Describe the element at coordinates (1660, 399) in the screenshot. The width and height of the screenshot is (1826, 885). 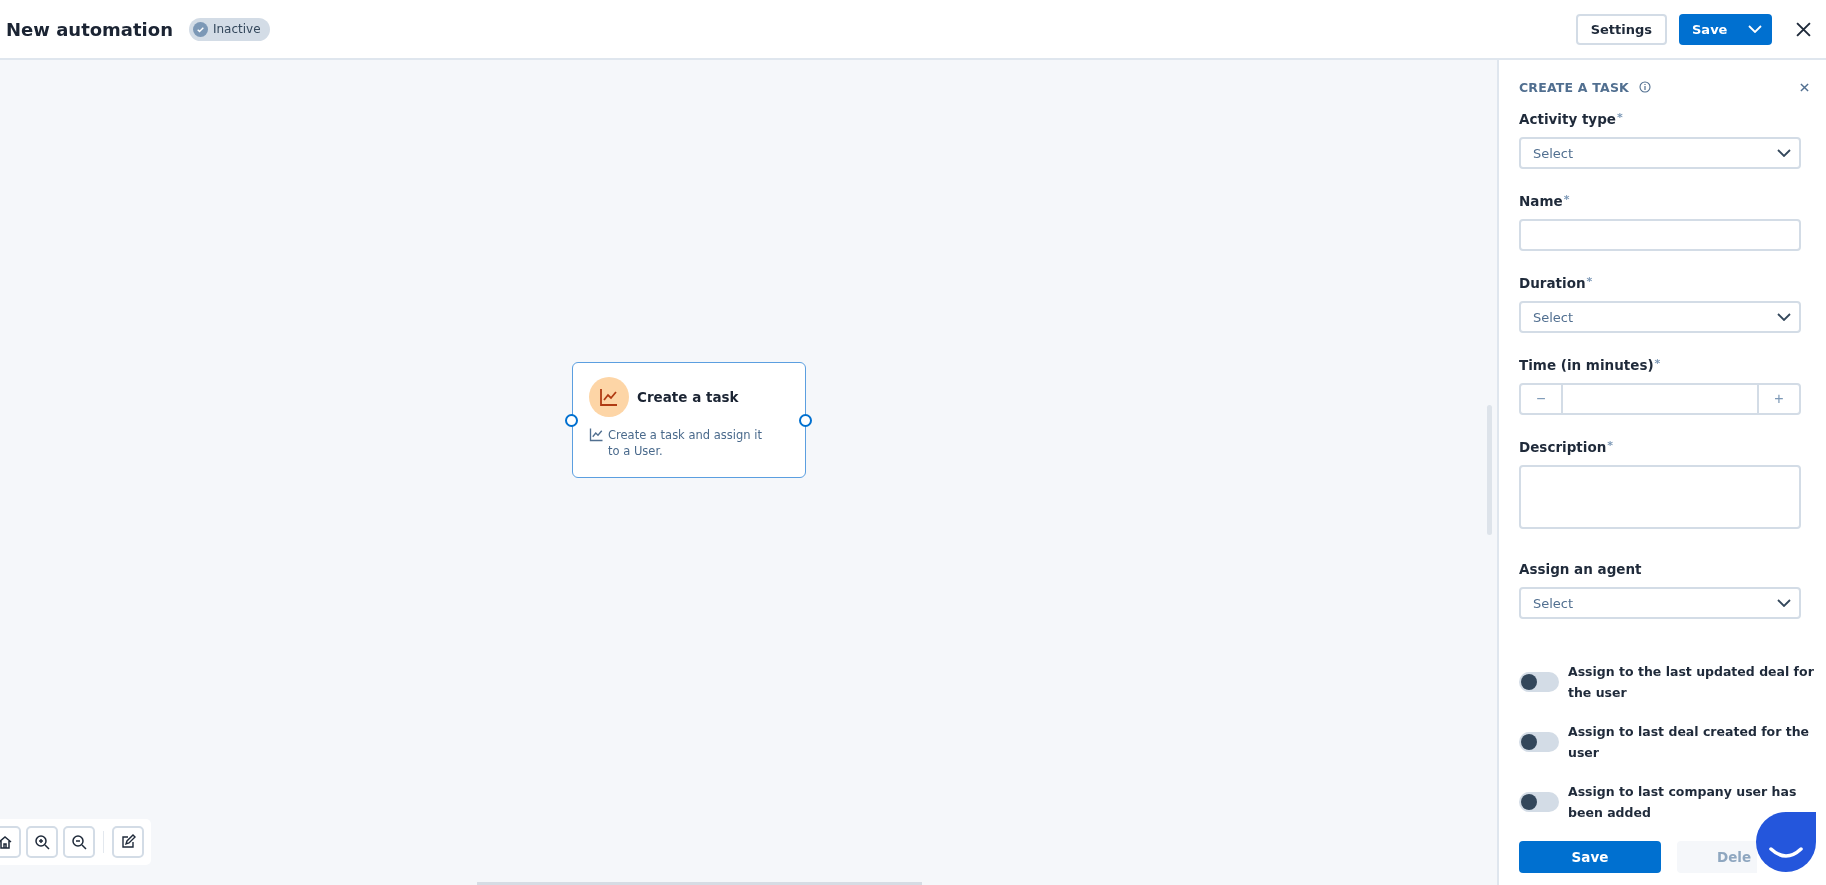
I see `number-stepper-field: − +` at that location.